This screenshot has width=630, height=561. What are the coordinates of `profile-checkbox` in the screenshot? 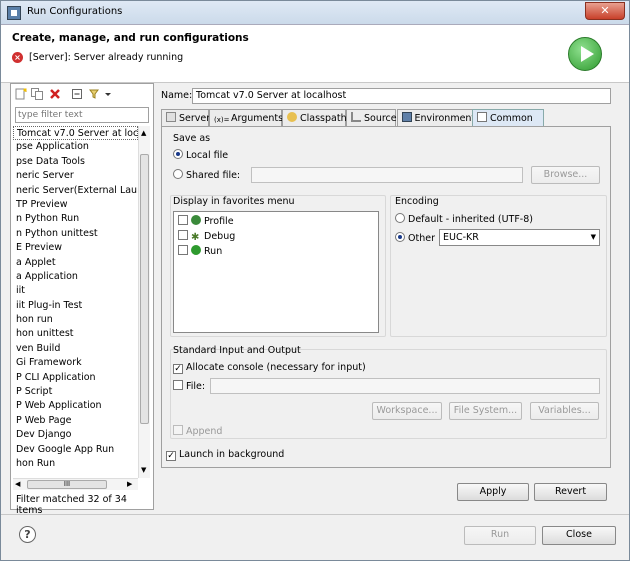 It's located at (183, 220).